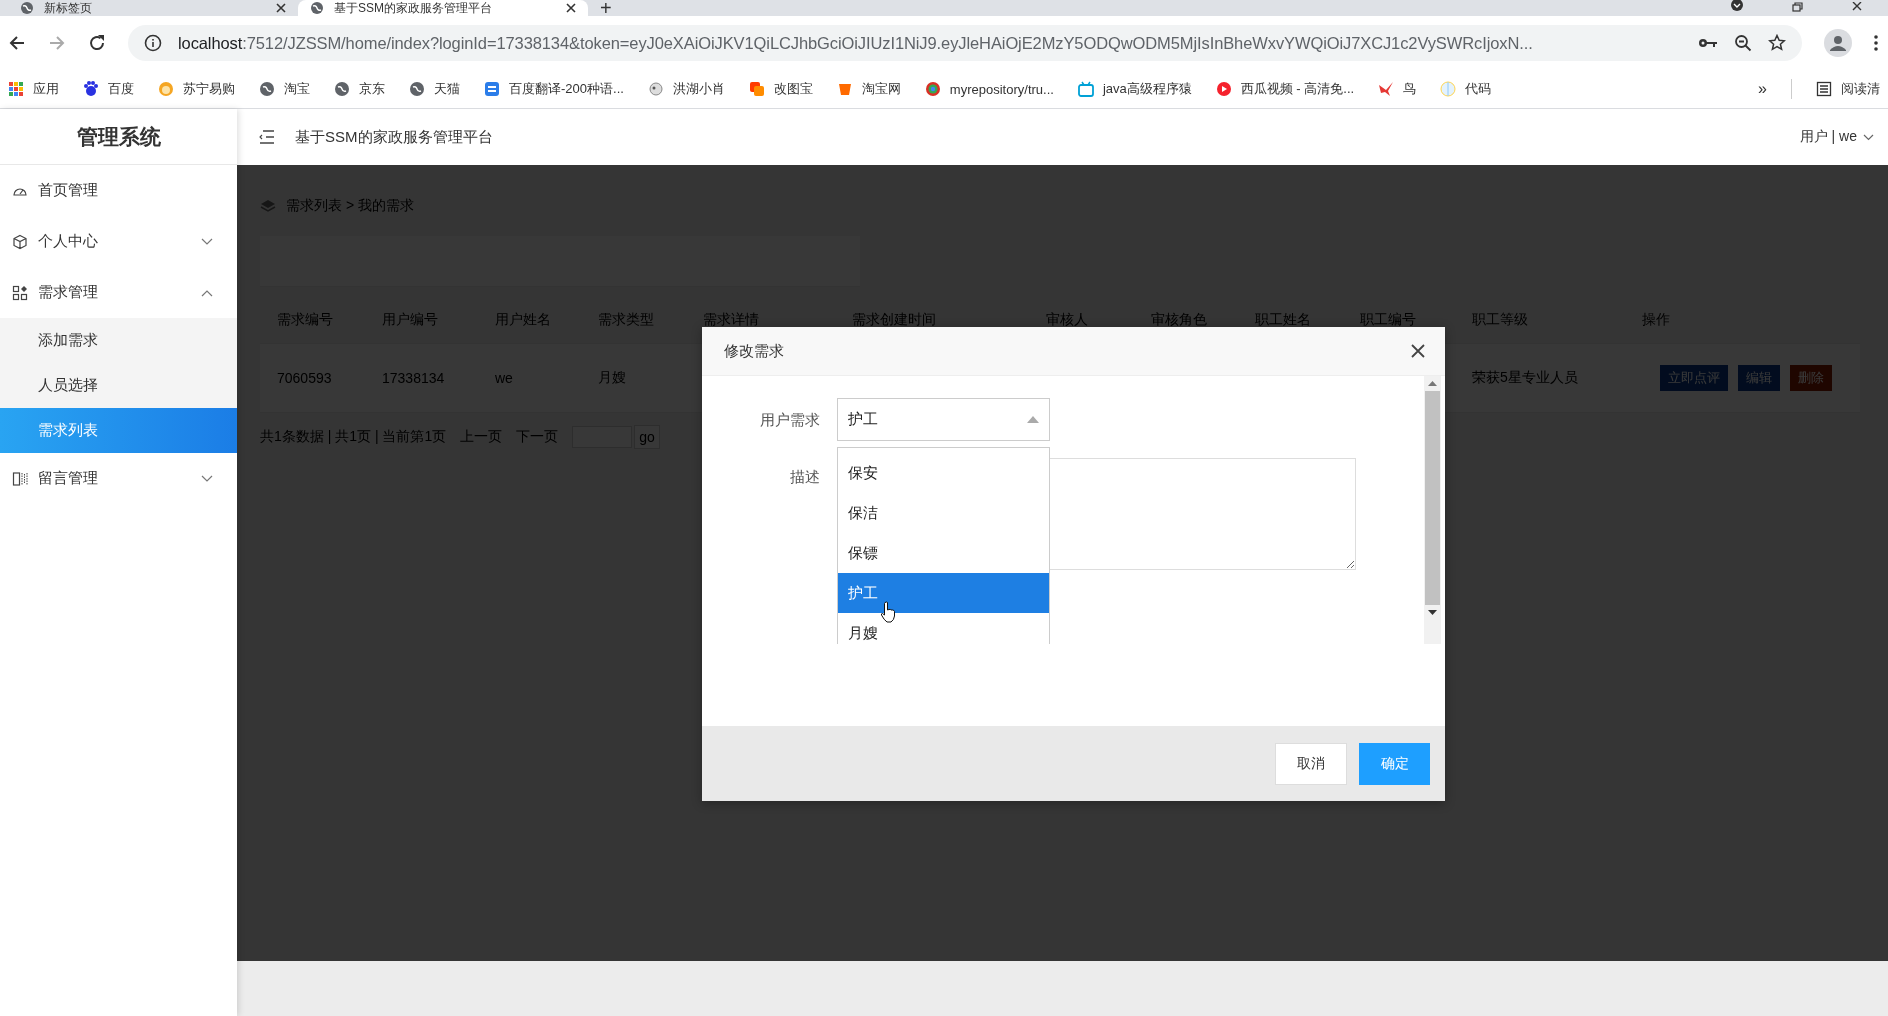 The height and width of the screenshot is (1016, 1888). Describe the element at coordinates (1311, 763) in the screenshot. I see `cancel-button: 取消` at that location.